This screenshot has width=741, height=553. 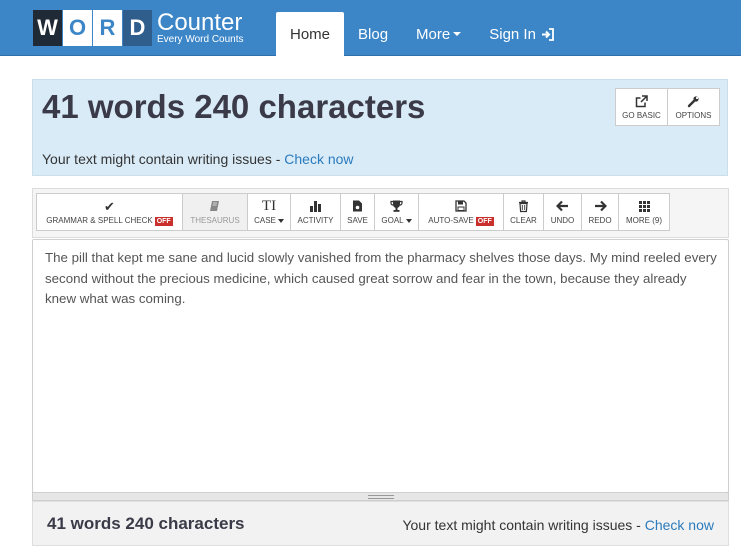 I want to click on save-button: SAVE, so click(x=357, y=212).